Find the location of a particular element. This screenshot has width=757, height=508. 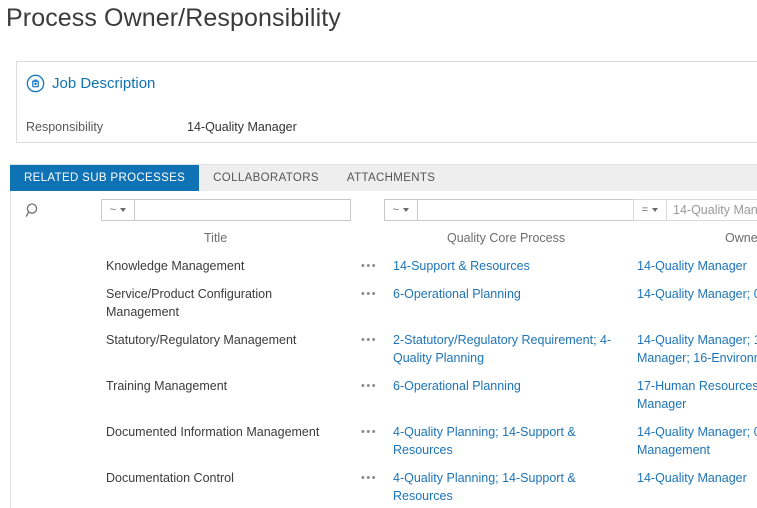

responsibility-label: Responsibility is located at coordinates (65, 127).